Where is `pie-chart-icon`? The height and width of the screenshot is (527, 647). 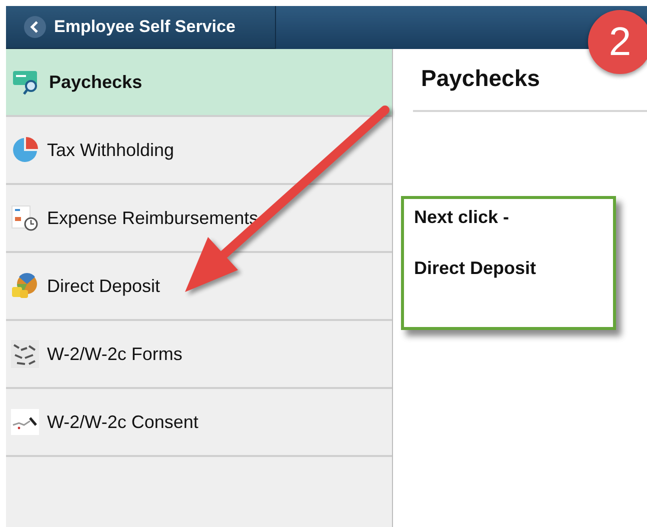
pie-chart-icon is located at coordinates (25, 150).